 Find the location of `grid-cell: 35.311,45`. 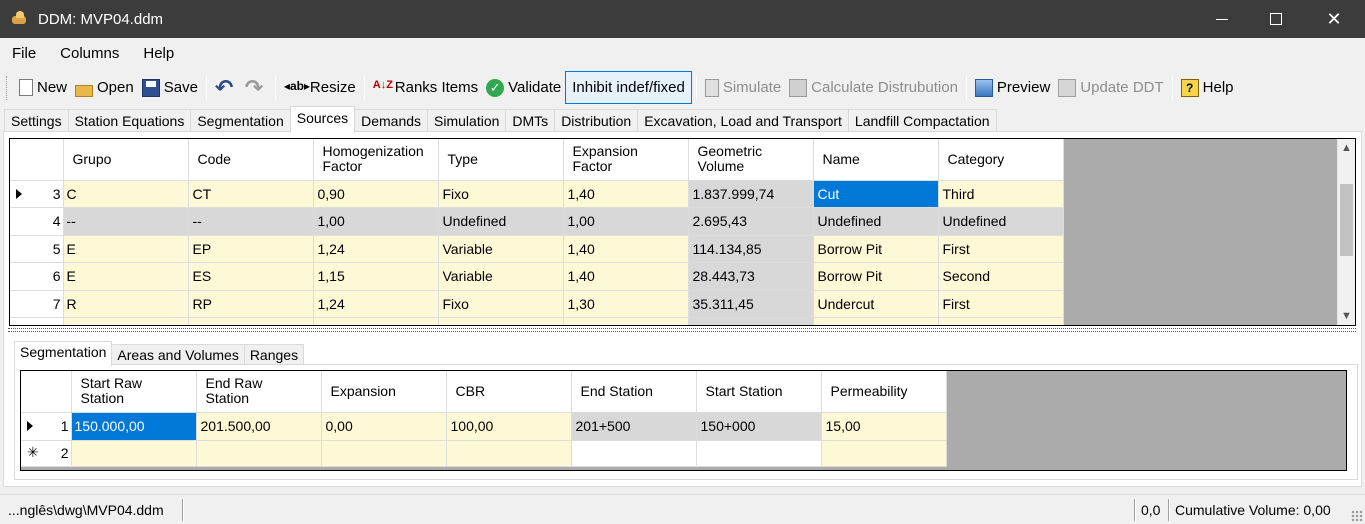

grid-cell: 35.311,45 is located at coordinates (751, 304).